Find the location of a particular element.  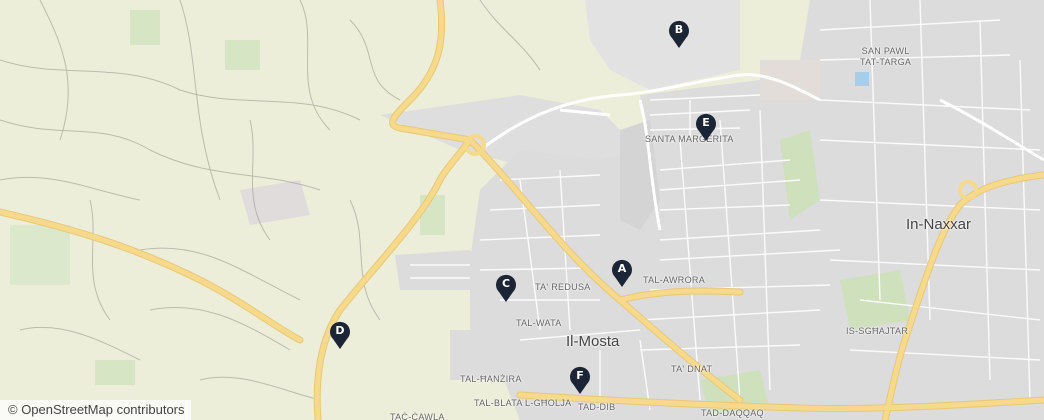

place-label-tal-hanzira: TAL-ĦANŻIRA is located at coordinates (491, 379).